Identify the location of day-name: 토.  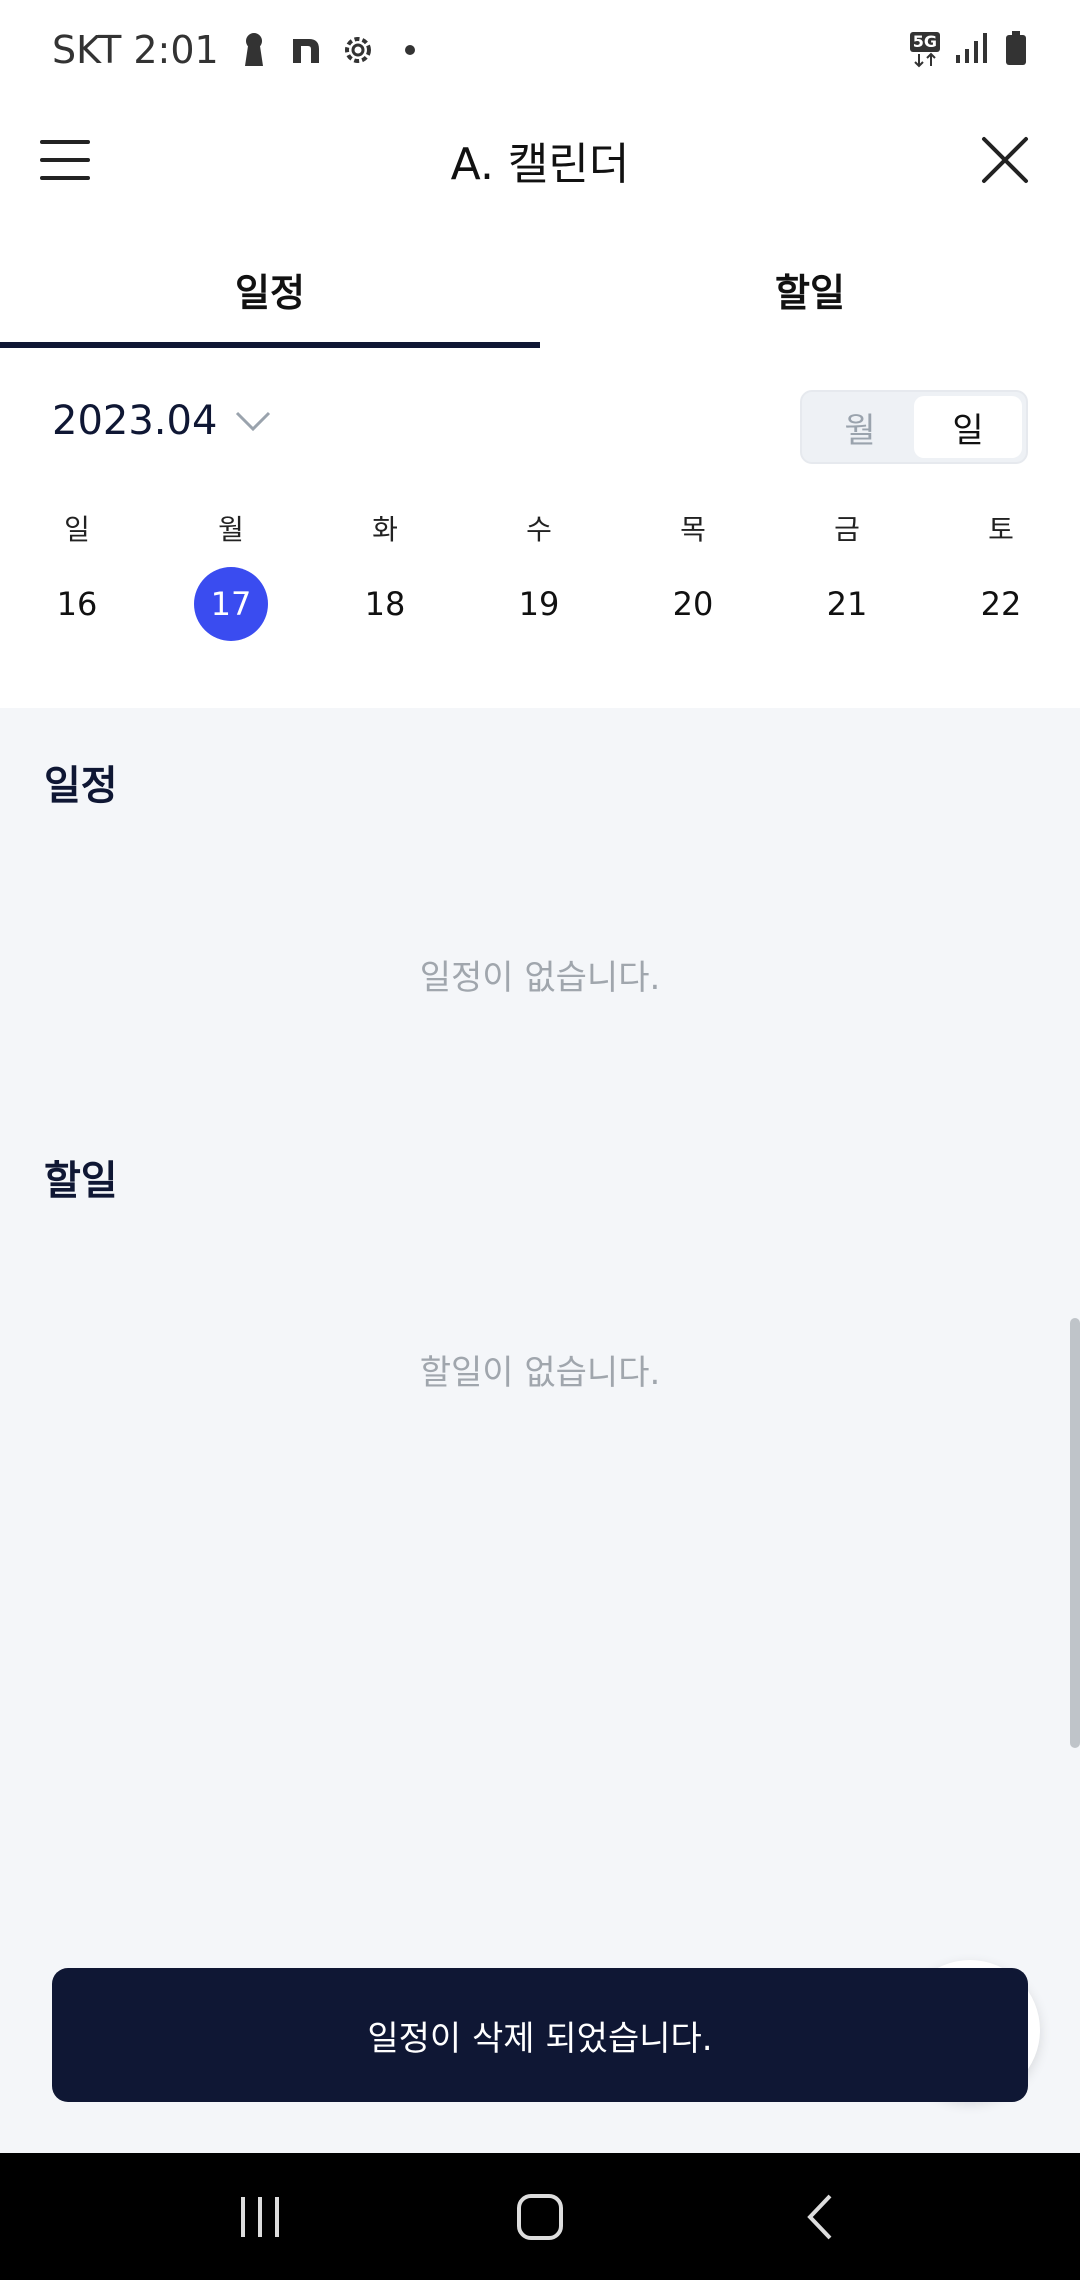
(1001, 529).